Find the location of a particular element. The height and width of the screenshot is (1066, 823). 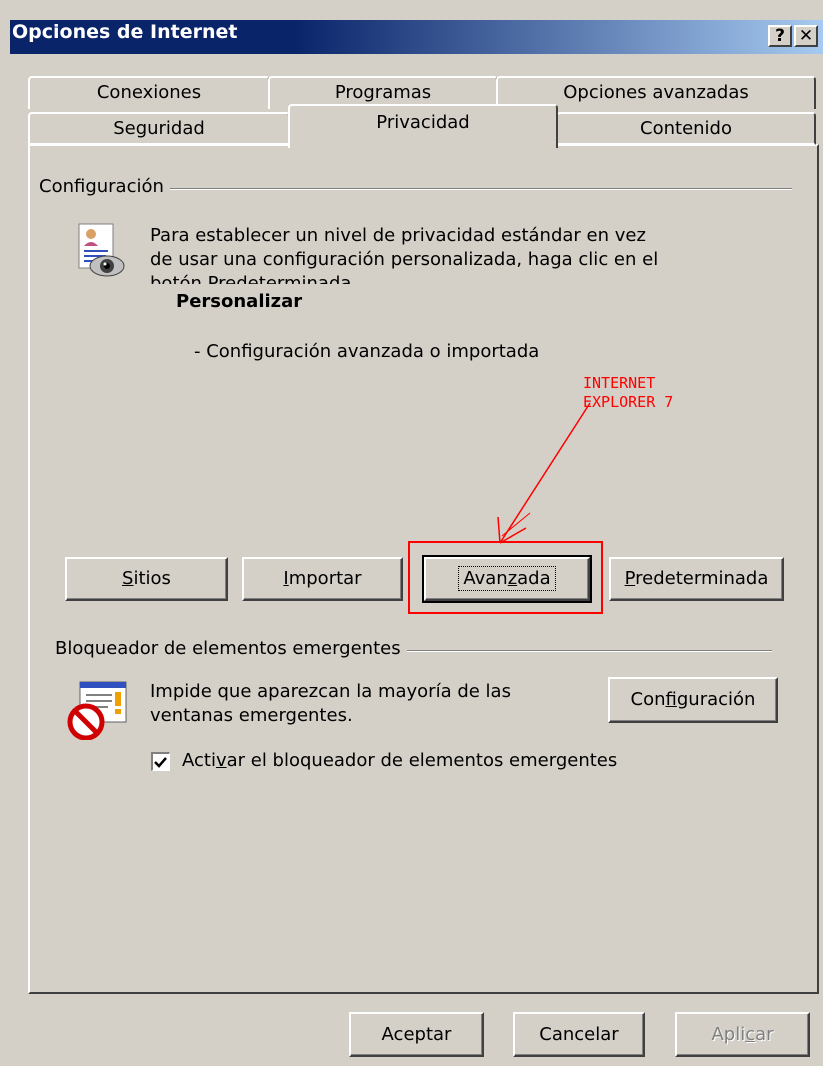

importar-button: Importar is located at coordinates (322, 579).